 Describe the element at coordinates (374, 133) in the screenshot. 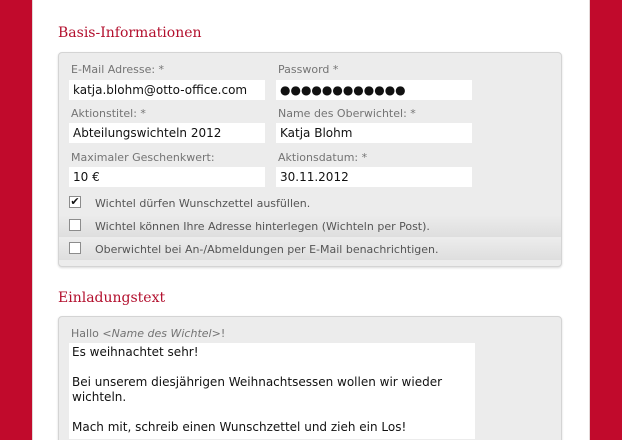

I see `organizer-name-field` at that location.